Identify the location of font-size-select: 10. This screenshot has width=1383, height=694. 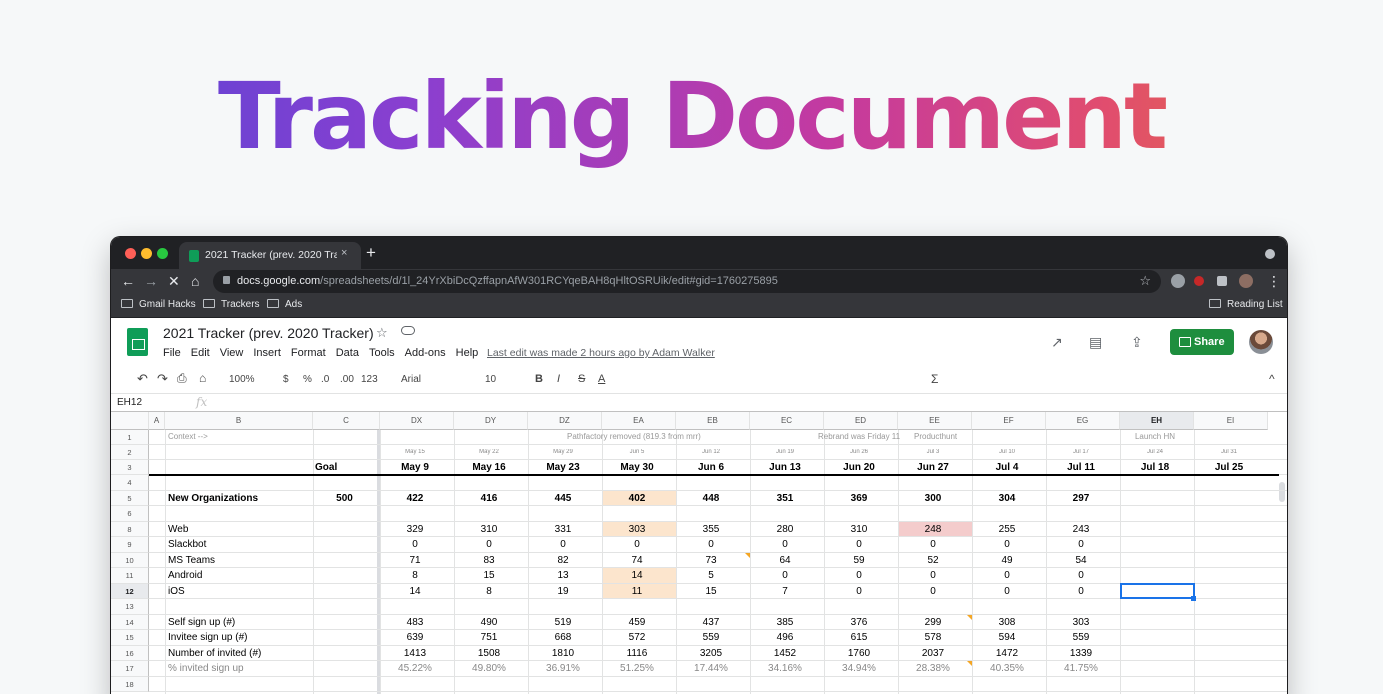
(490, 379).